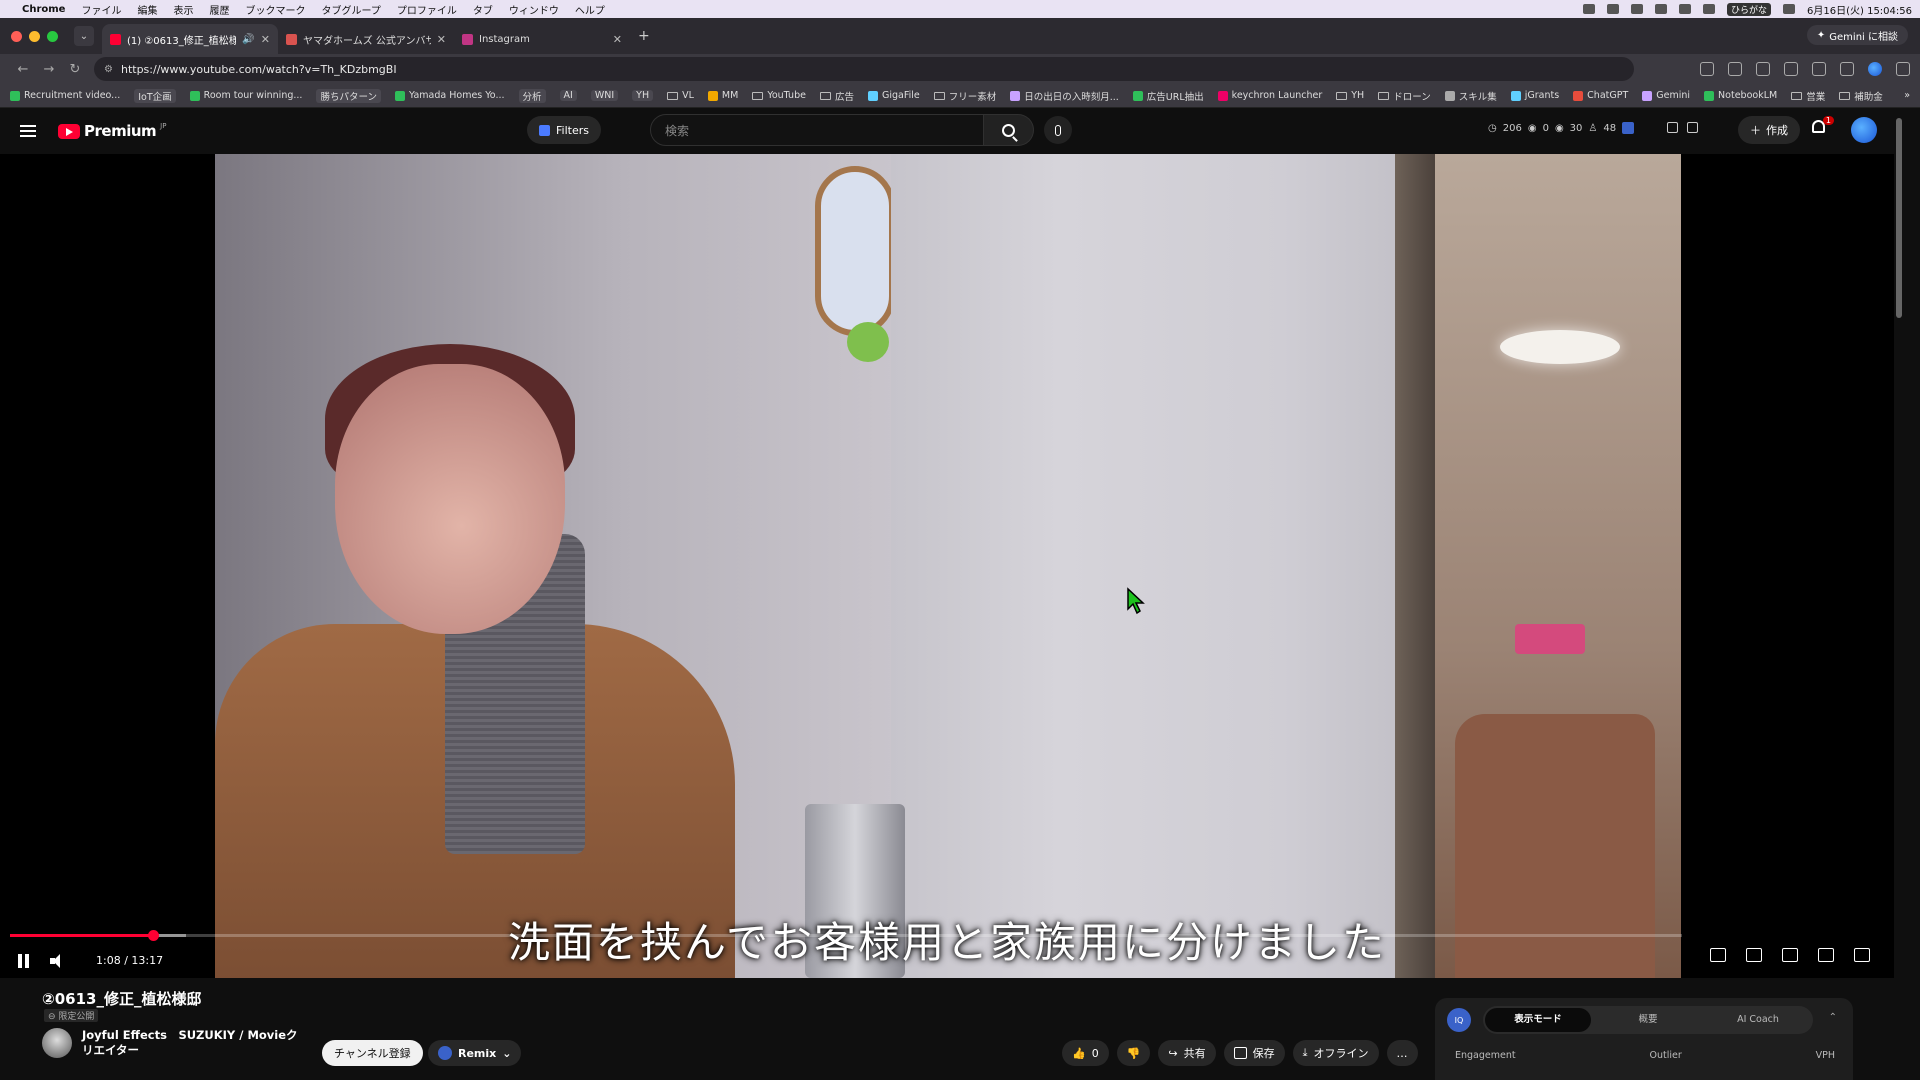 This screenshot has width=1920, height=1080. What do you see at coordinates (1763, 69) in the screenshot?
I see `extension-icon` at bounding box center [1763, 69].